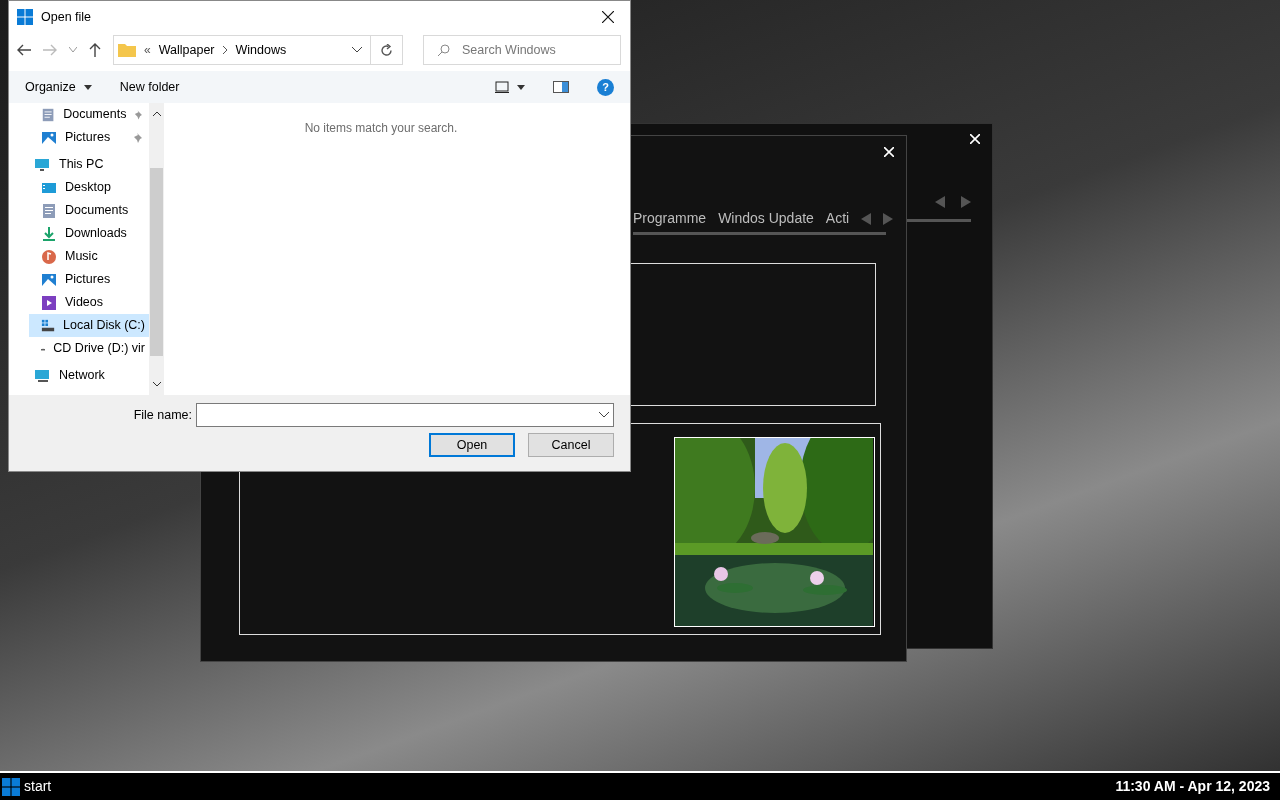 This screenshot has height=800, width=1280. Describe the element at coordinates (766, 218) in the screenshot. I see `tab: Windos Update` at that location.